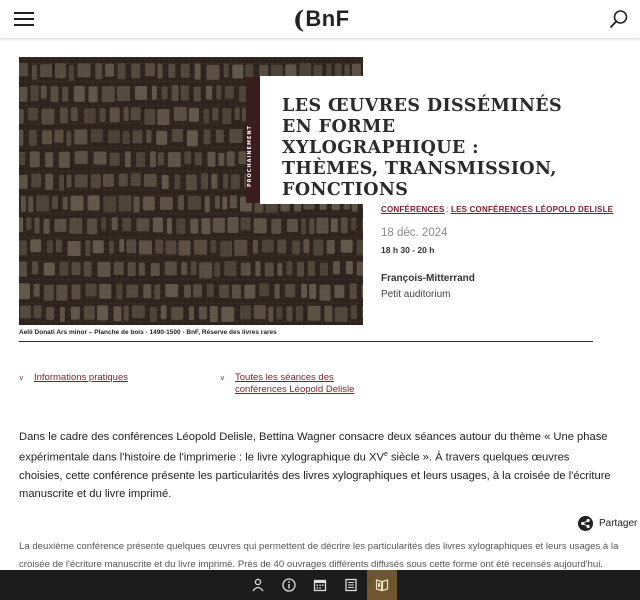 This screenshot has height=600, width=640. I want to click on practical-info-link: ˅ Informations pratiques, so click(73, 378).